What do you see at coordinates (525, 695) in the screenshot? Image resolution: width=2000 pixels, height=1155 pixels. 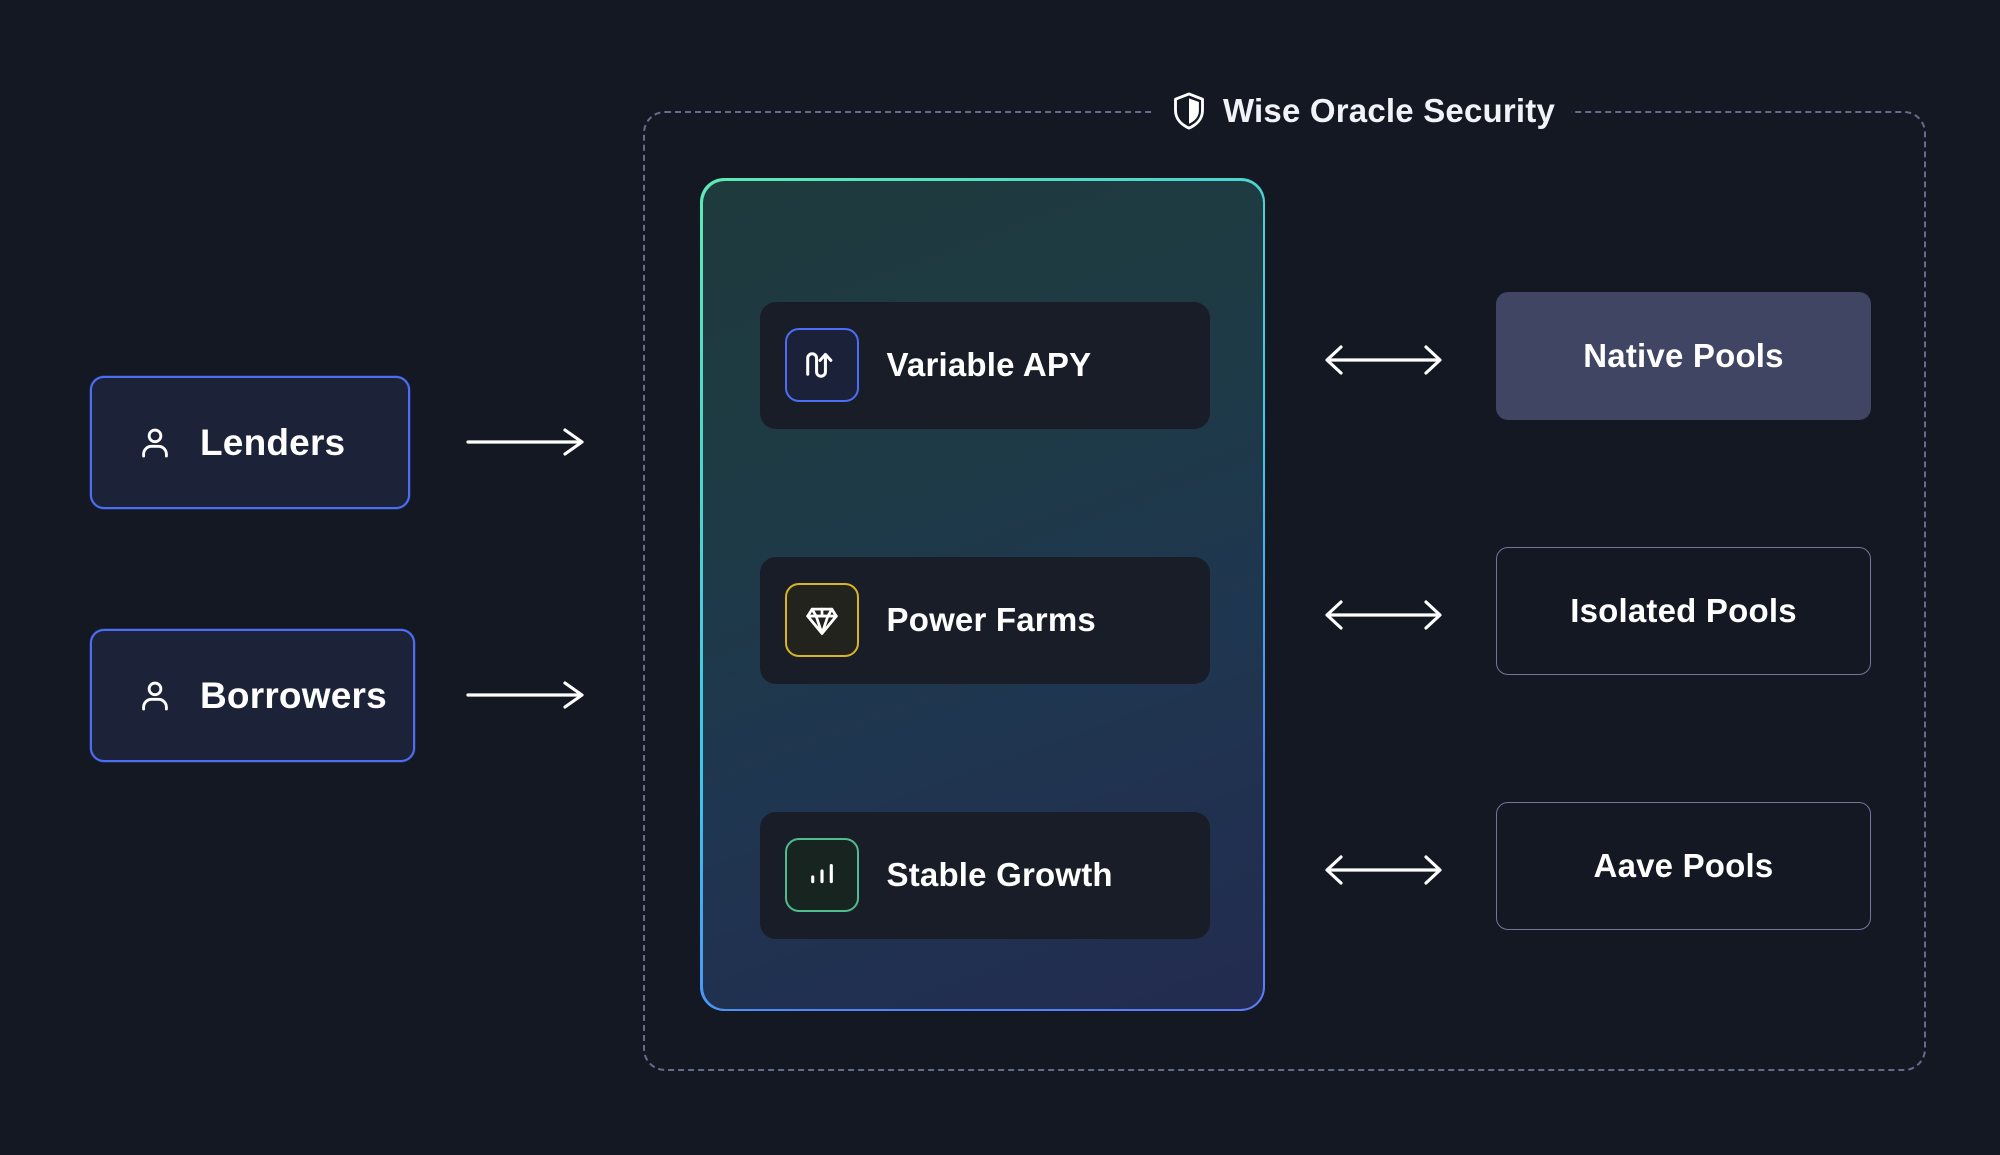 I see `borrowers-to-platform-arrow` at bounding box center [525, 695].